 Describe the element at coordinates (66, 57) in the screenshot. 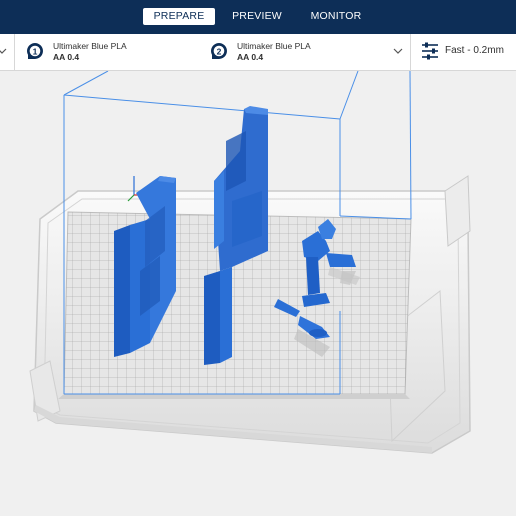

I see `extruder-1-core: AA 0.4` at that location.